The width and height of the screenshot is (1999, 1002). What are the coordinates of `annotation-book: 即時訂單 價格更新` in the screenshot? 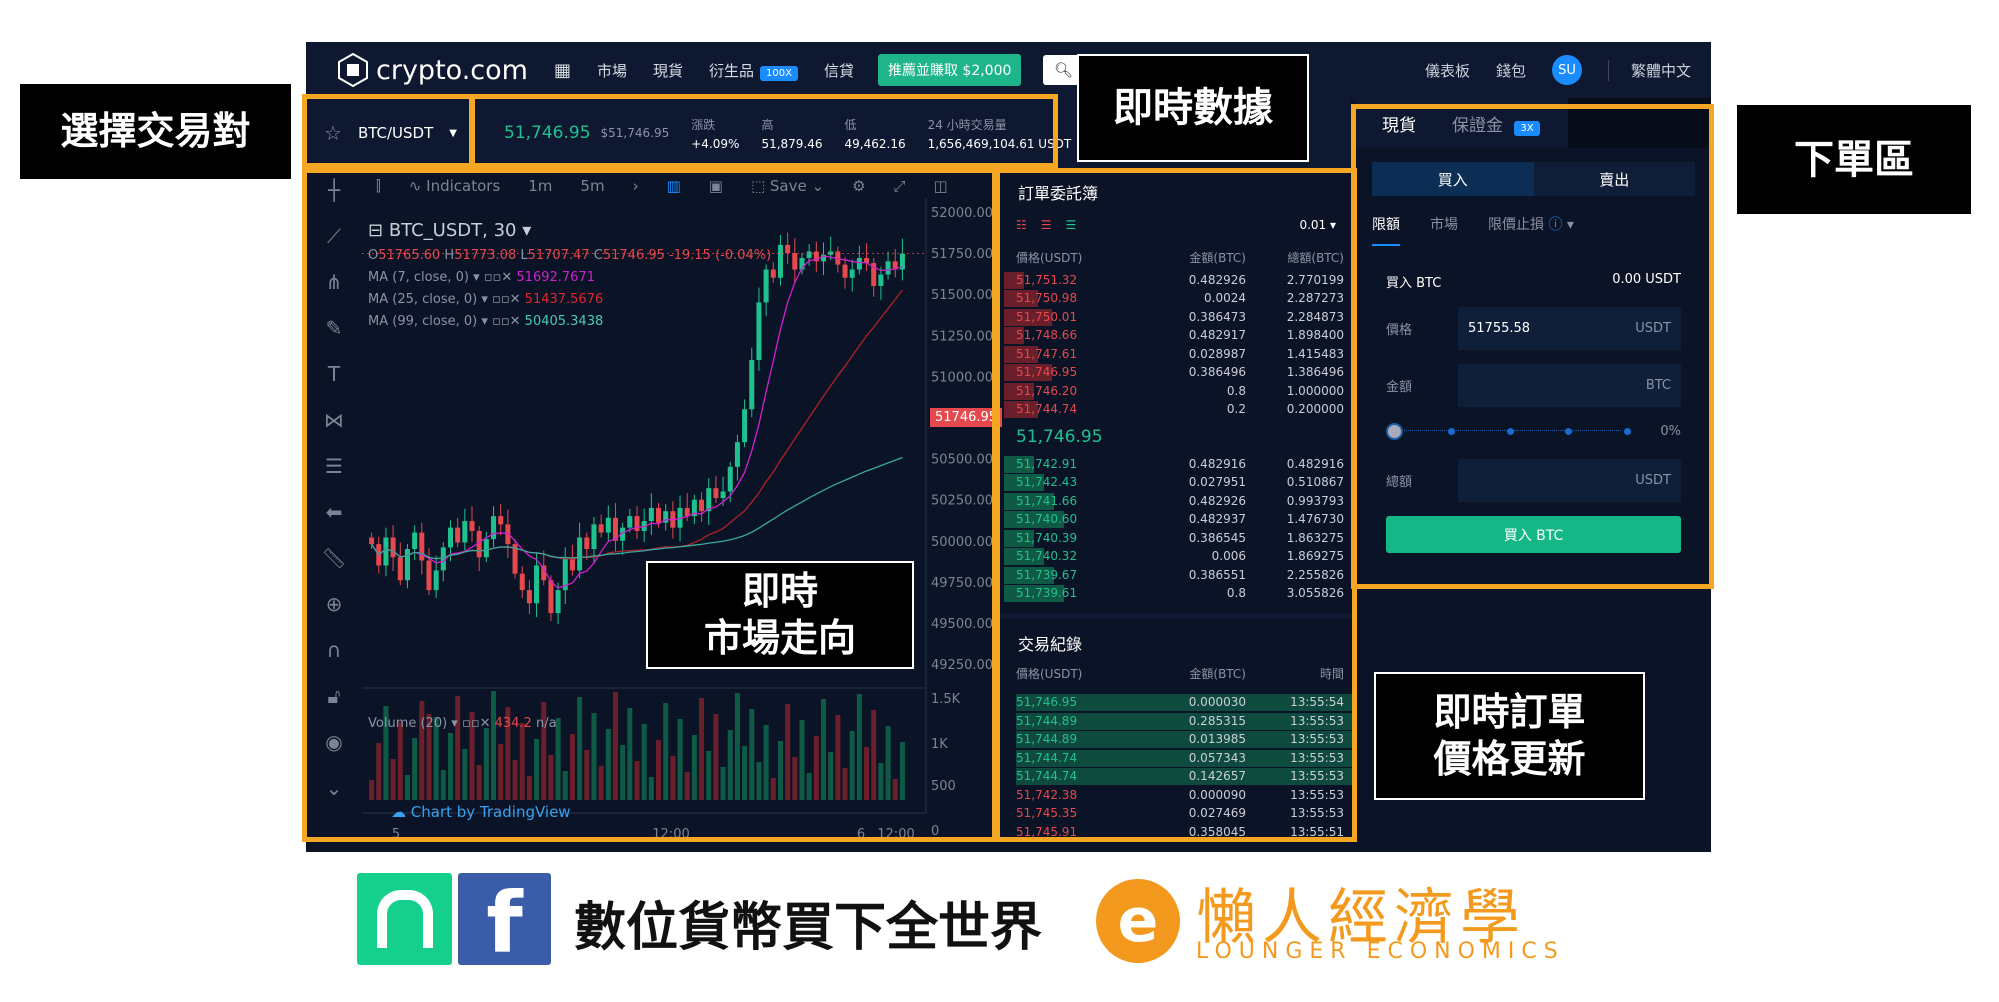 It's located at (1509, 736).